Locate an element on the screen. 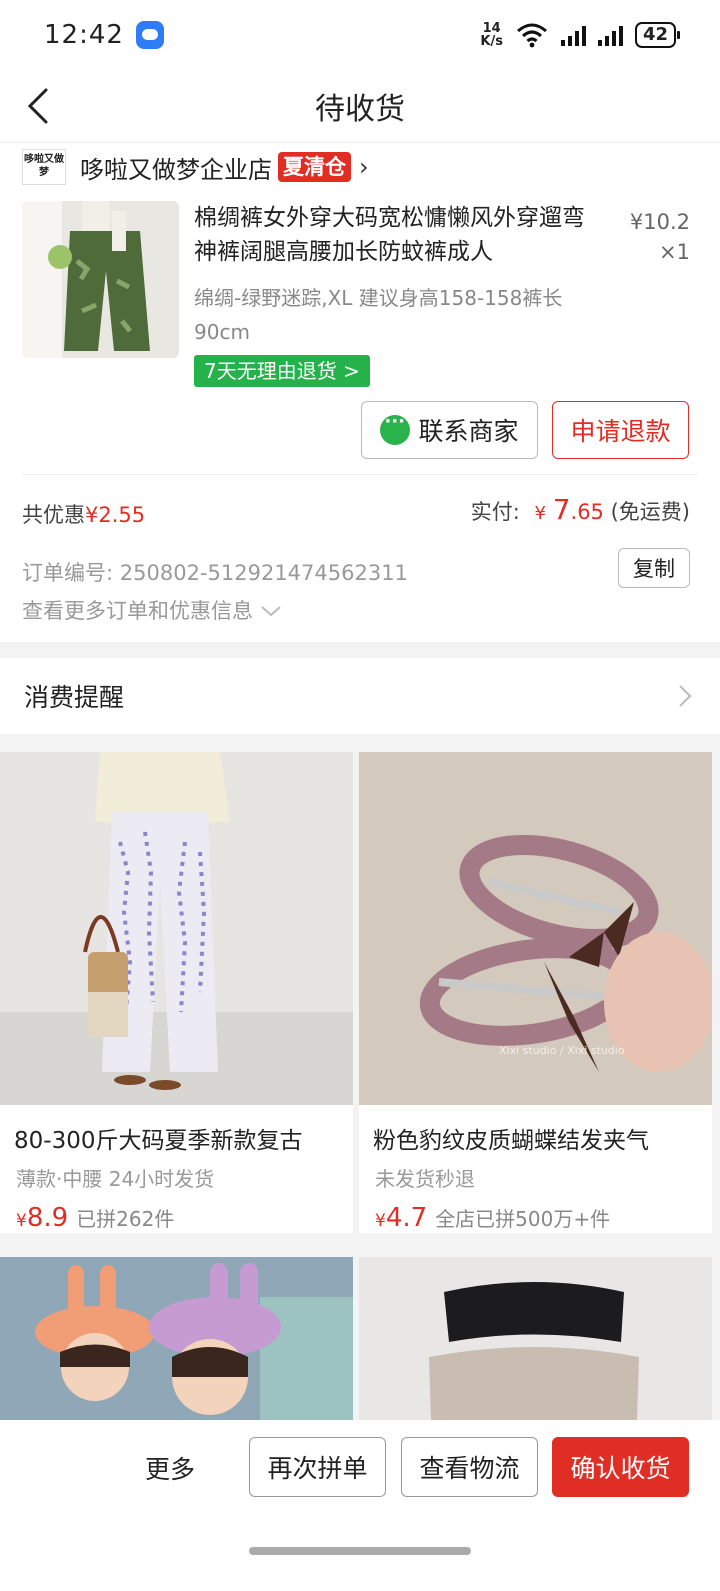 This screenshot has width=720, height=1591. home-indicator is located at coordinates (360, 1551).